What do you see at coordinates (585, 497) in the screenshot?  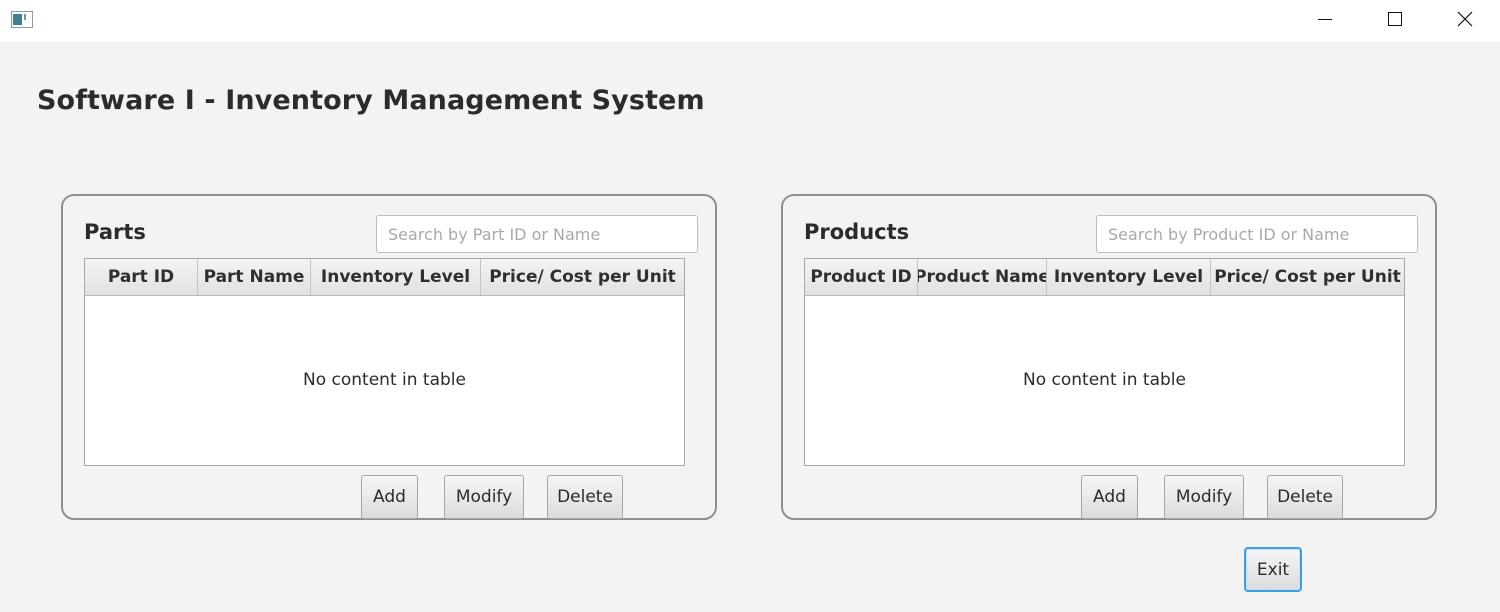 I see `parts-delete-button: Delete` at bounding box center [585, 497].